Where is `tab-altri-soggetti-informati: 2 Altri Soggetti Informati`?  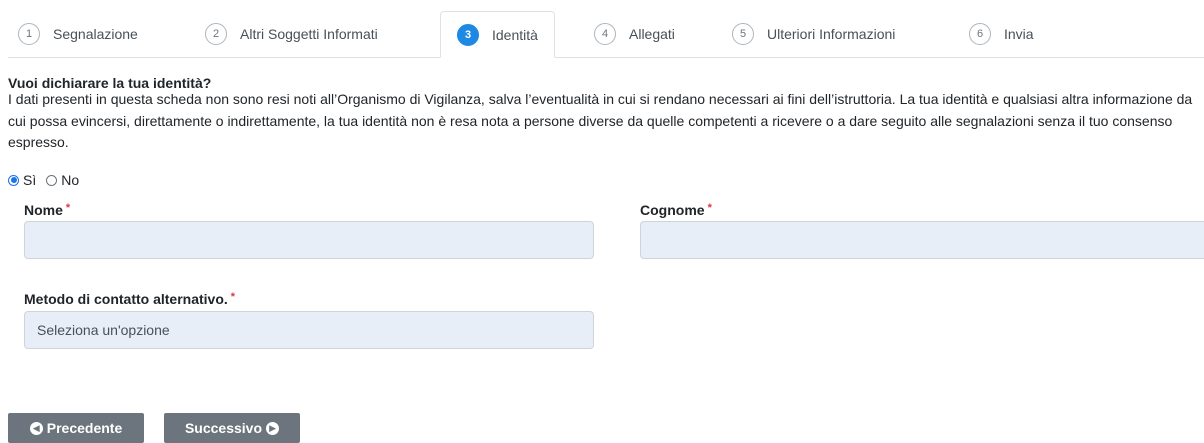
tab-altri-soggetti-informati: 2 Altri Soggetti Informati is located at coordinates (291, 33).